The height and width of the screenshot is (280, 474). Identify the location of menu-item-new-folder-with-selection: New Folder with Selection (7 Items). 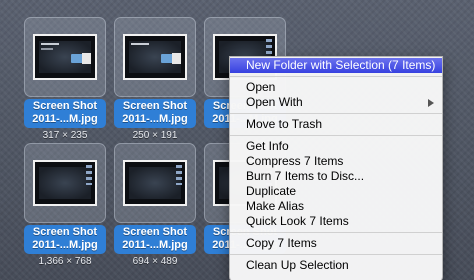
(336, 65).